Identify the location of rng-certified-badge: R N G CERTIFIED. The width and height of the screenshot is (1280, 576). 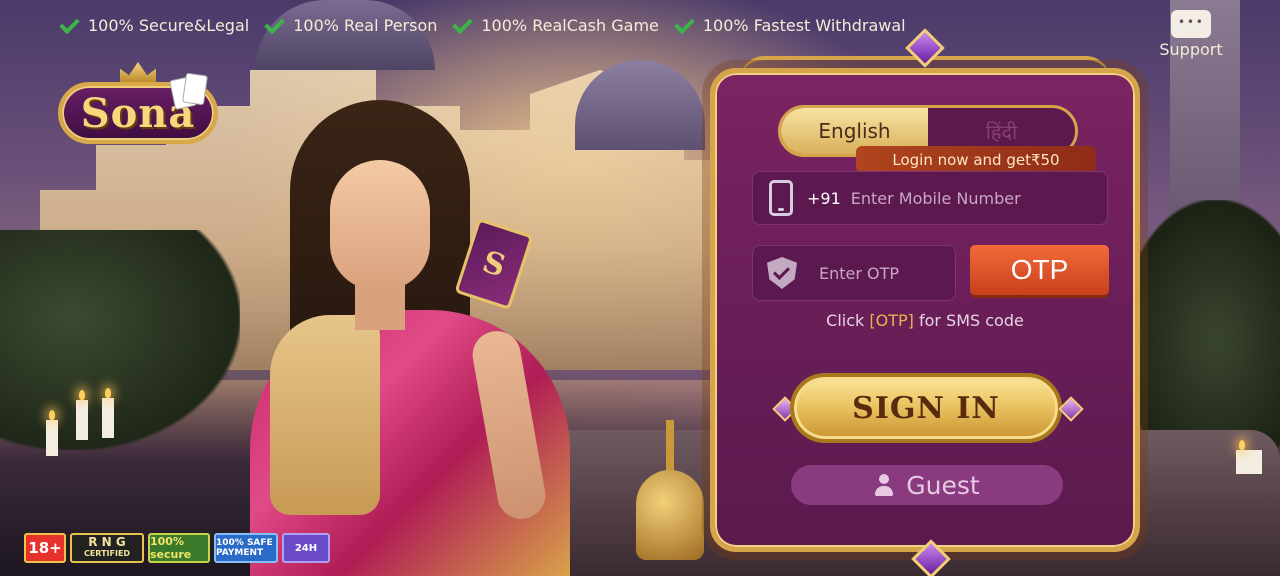
(107, 548).